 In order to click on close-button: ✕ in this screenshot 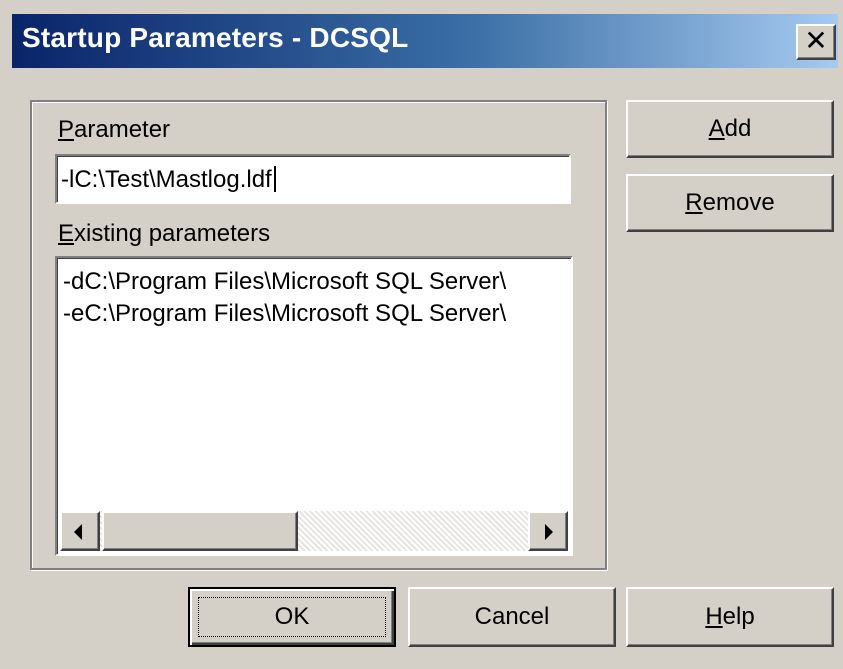, I will do `click(816, 42)`.